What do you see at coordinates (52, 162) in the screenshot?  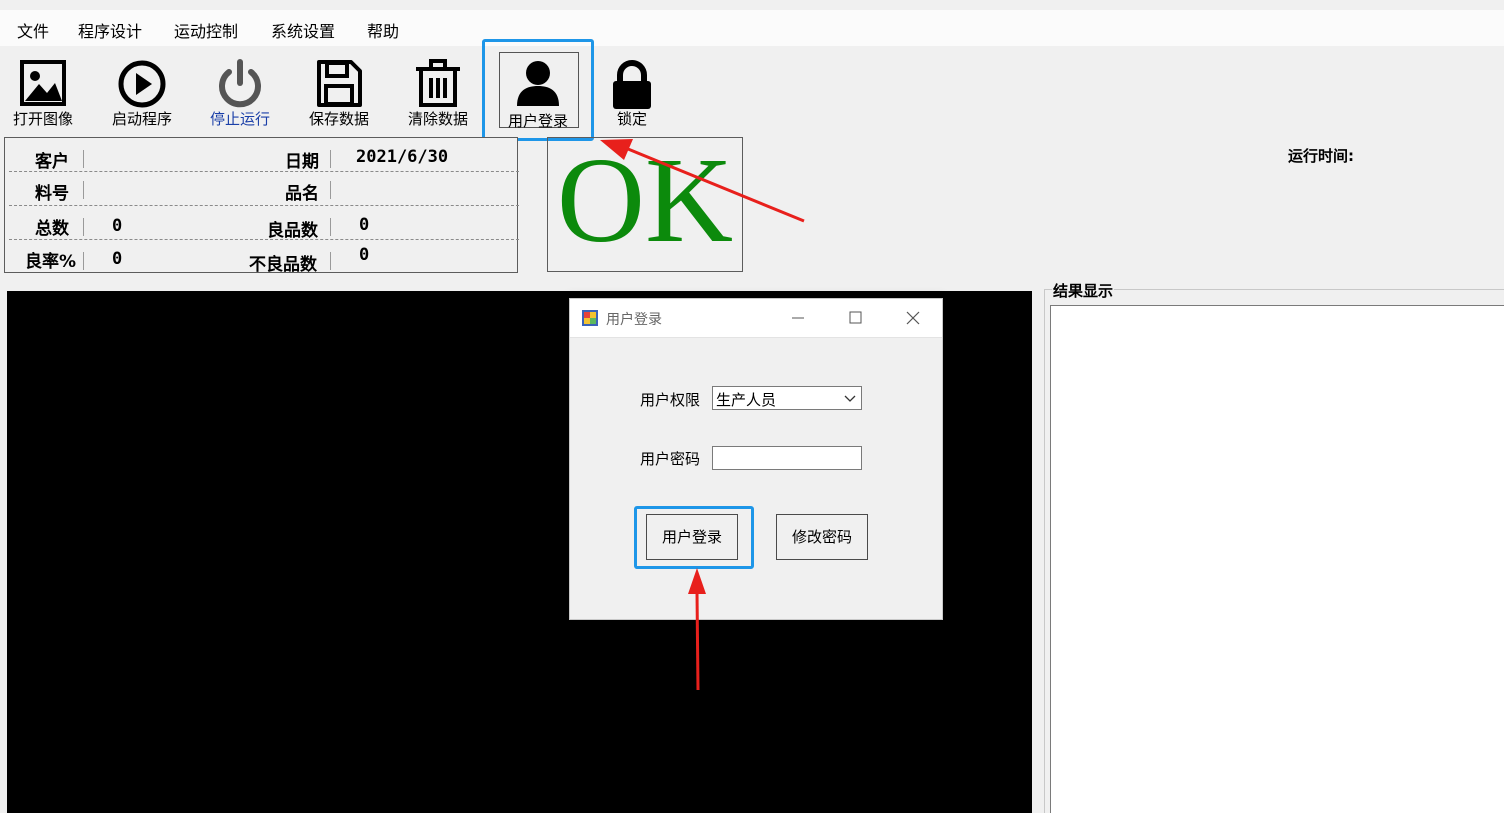 I see `customer-label: 客户` at bounding box center [52, 162].